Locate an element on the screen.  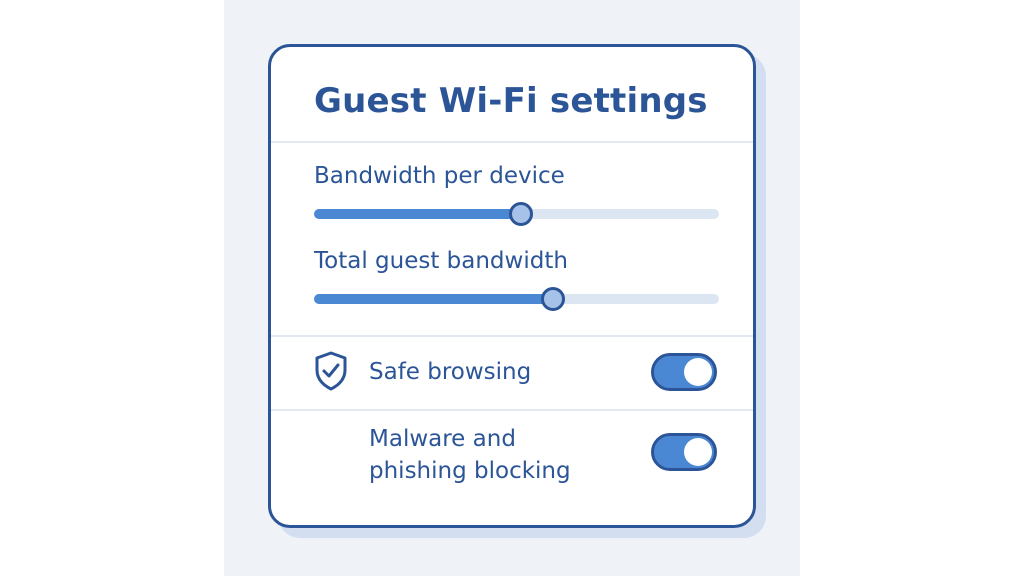
page-title: Guest Wi-Fi settings is located at coordinates (511, 101).